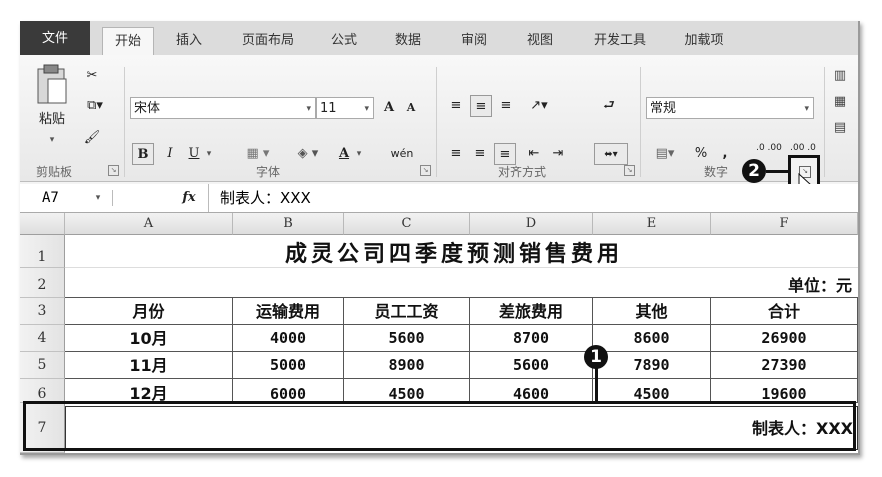  What do you see at coordinates (411, 108) in the screenshot?
I see `shrink-font-button: A` at bounding box center [411, 108].